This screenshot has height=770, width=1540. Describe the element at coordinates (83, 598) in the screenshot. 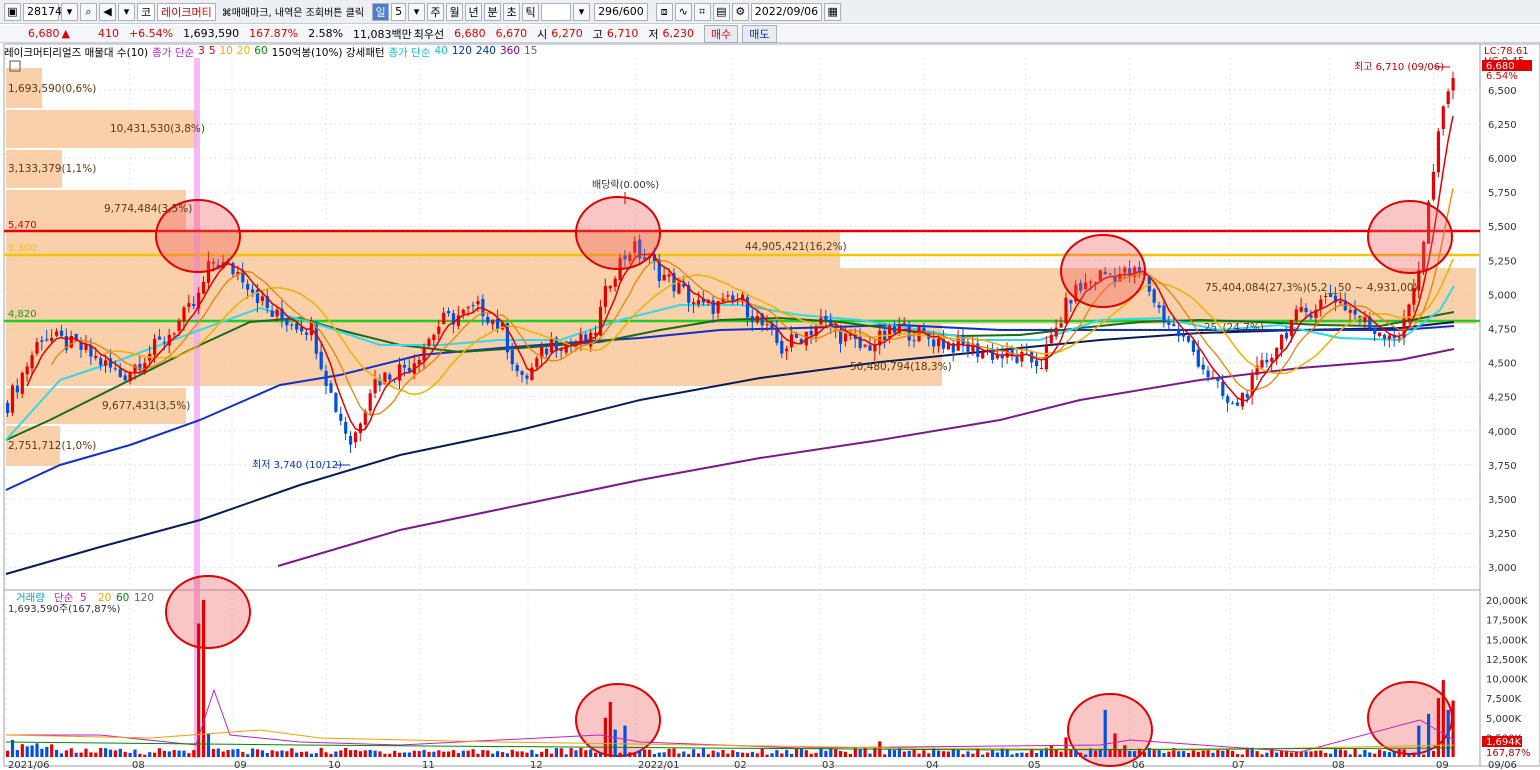

I see `volume-legend-period: 5` at that location.